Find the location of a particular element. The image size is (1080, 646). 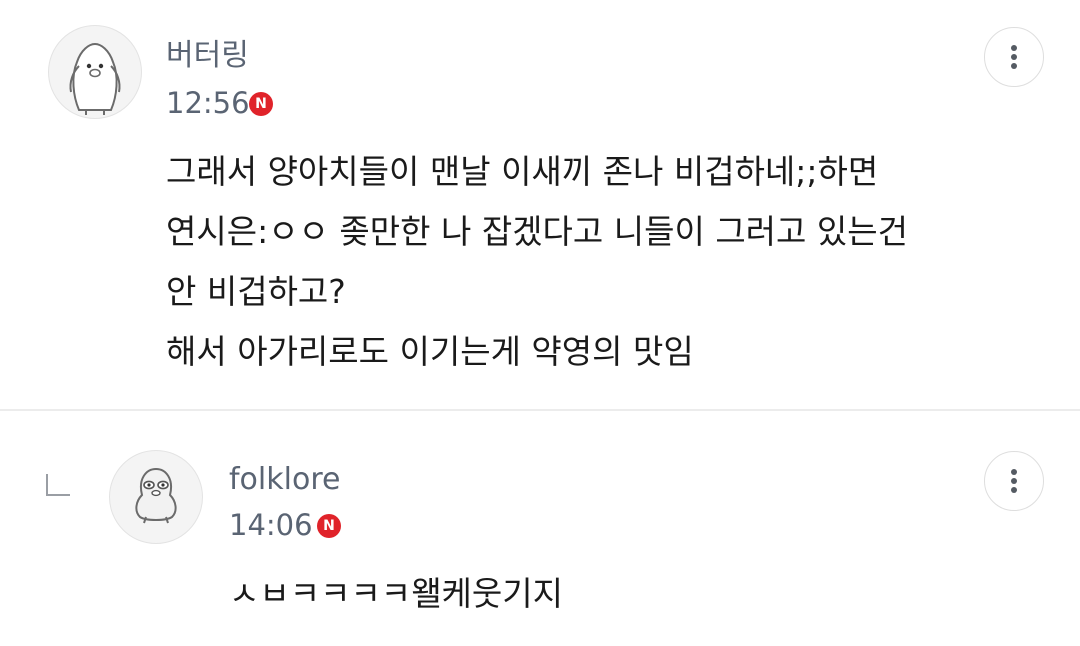

comment-time: 12:56 is located at coordinates (208, 103).